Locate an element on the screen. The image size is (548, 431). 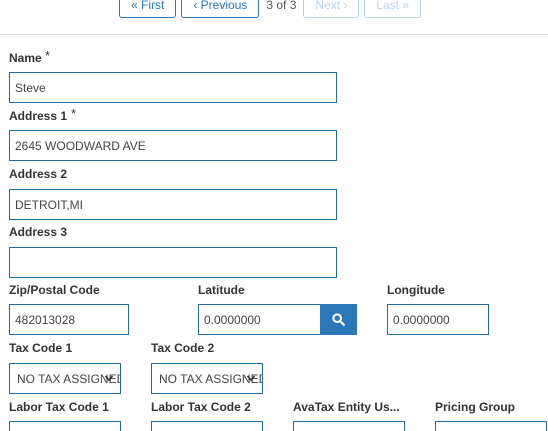
name-required-mark: * is located at coordinates (48, 55).